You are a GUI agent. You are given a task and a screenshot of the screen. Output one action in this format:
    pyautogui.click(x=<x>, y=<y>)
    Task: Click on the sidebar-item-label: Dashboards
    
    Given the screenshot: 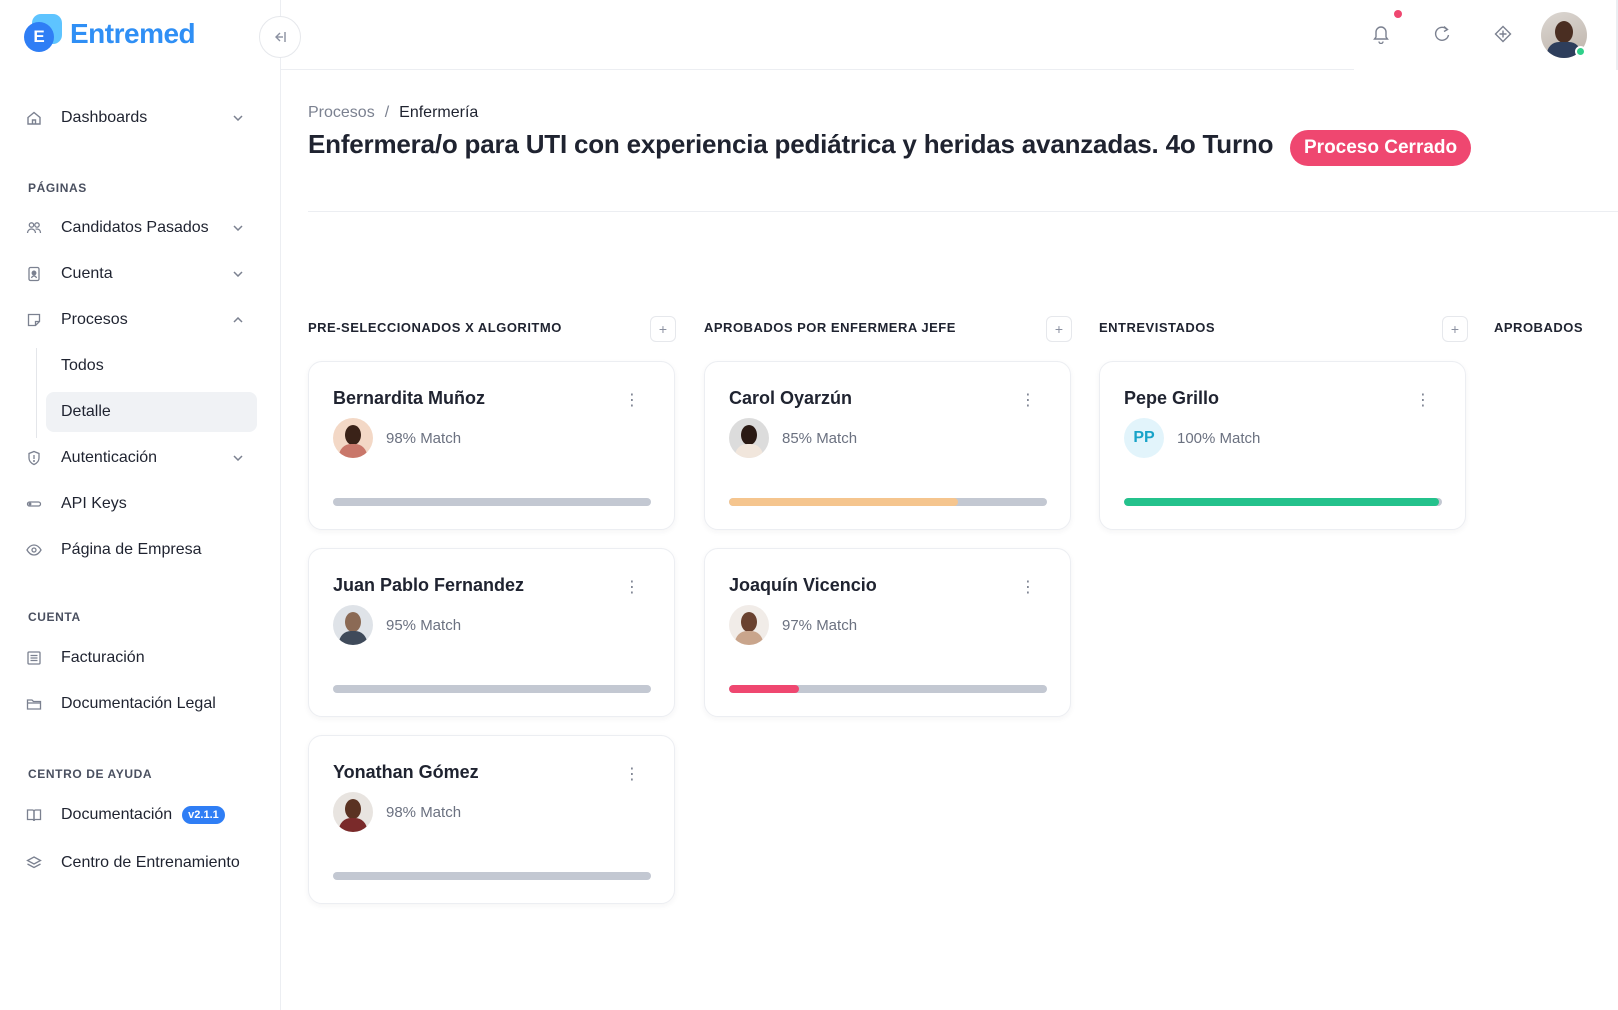 What is the action you would take?
    pyautogui.click(x=104, y=117)
    